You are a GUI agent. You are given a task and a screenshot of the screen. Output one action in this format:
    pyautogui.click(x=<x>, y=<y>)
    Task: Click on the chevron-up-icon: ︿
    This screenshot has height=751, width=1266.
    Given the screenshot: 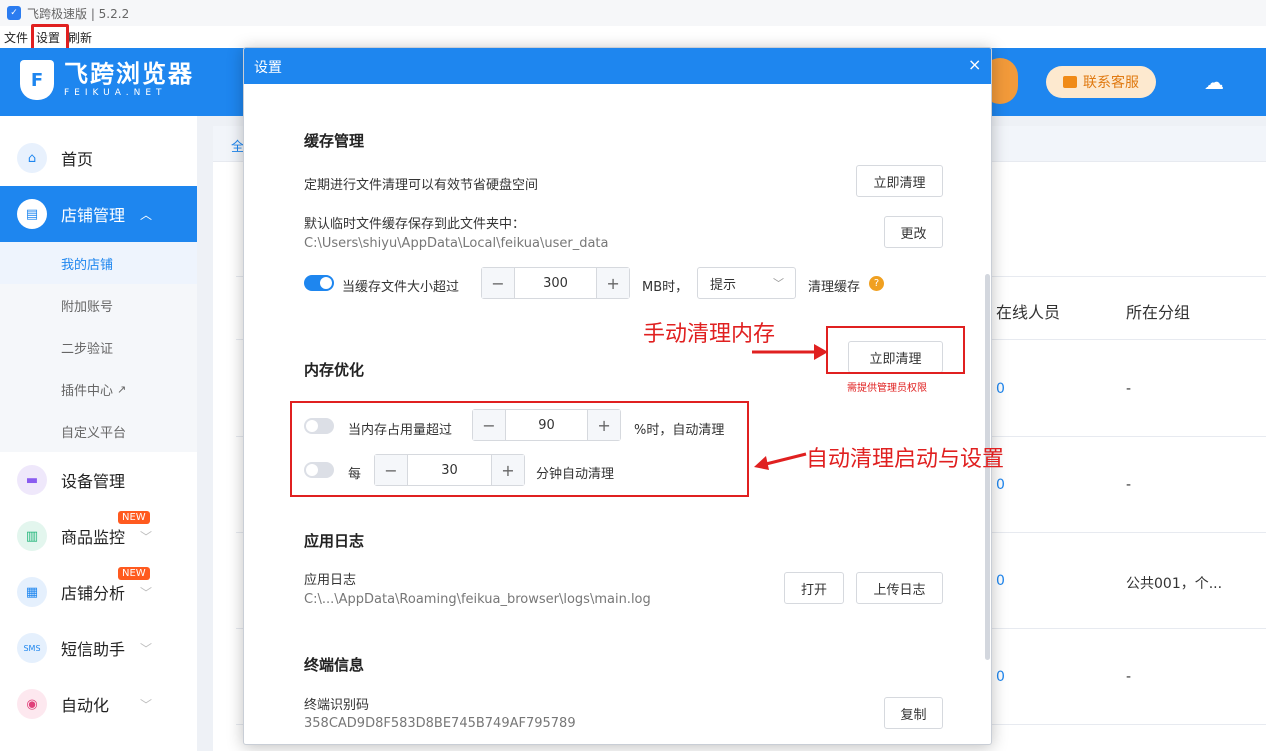 What is the action you would take?
    pyautogui.click(x=146, y=214)
    